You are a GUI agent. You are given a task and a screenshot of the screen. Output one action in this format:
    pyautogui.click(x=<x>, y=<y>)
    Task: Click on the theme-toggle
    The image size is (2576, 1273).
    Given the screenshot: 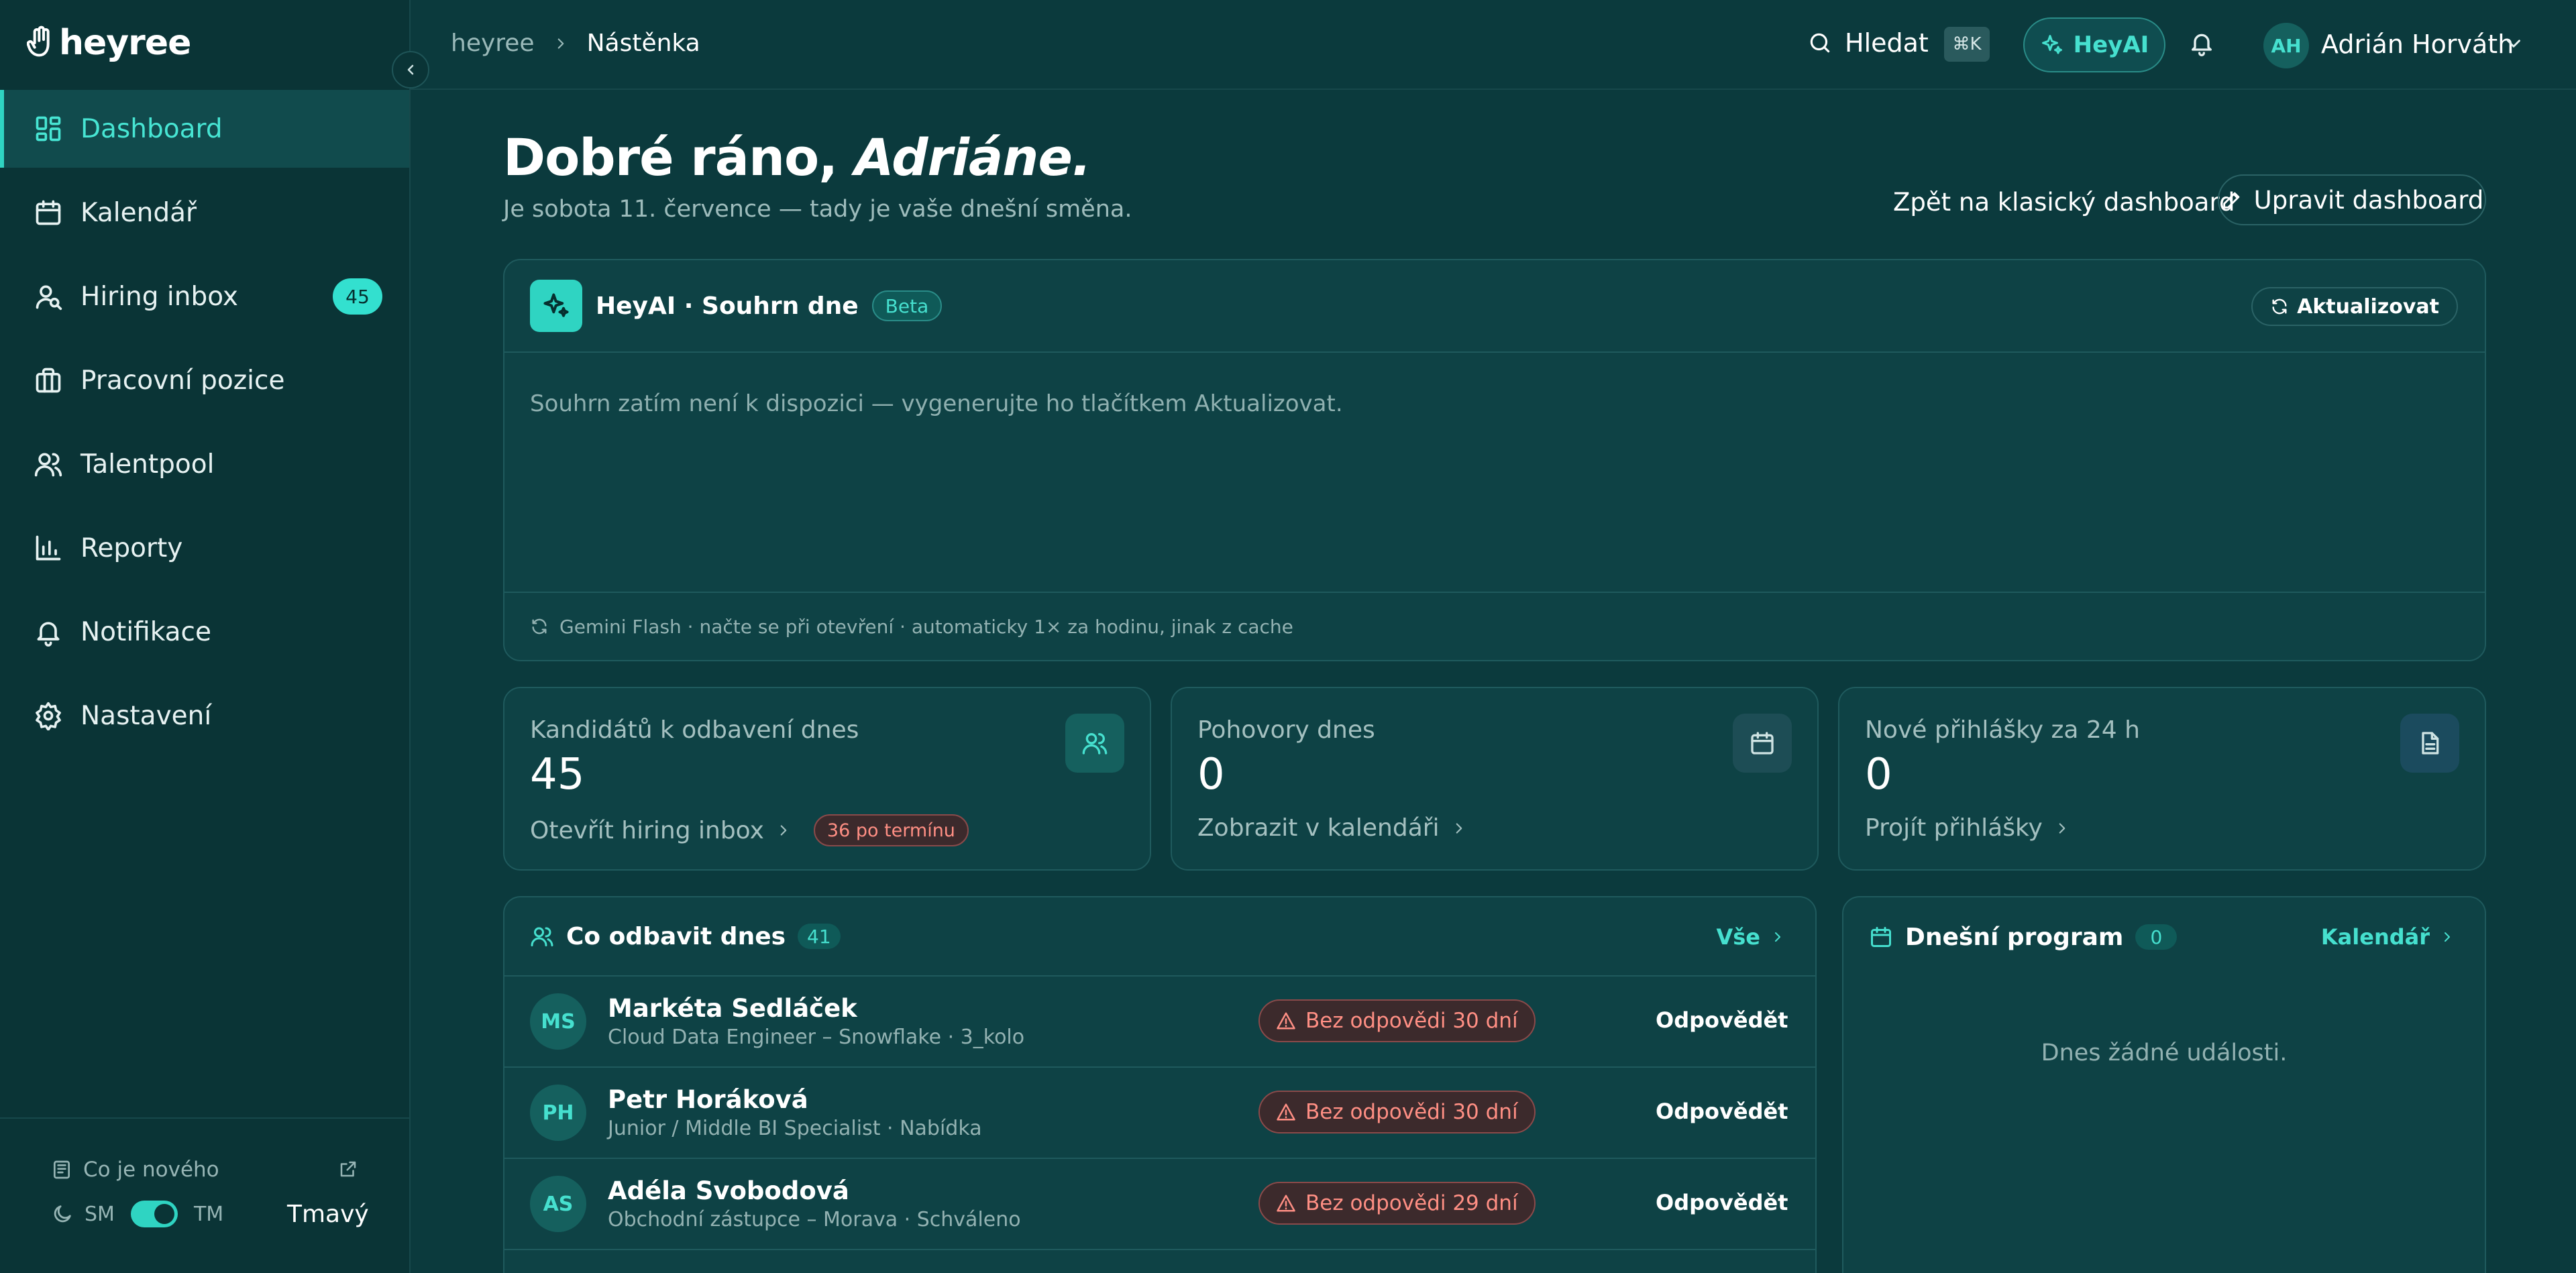 What is the action you would take?
    pyautogui.click(x=154, y=1214)
    